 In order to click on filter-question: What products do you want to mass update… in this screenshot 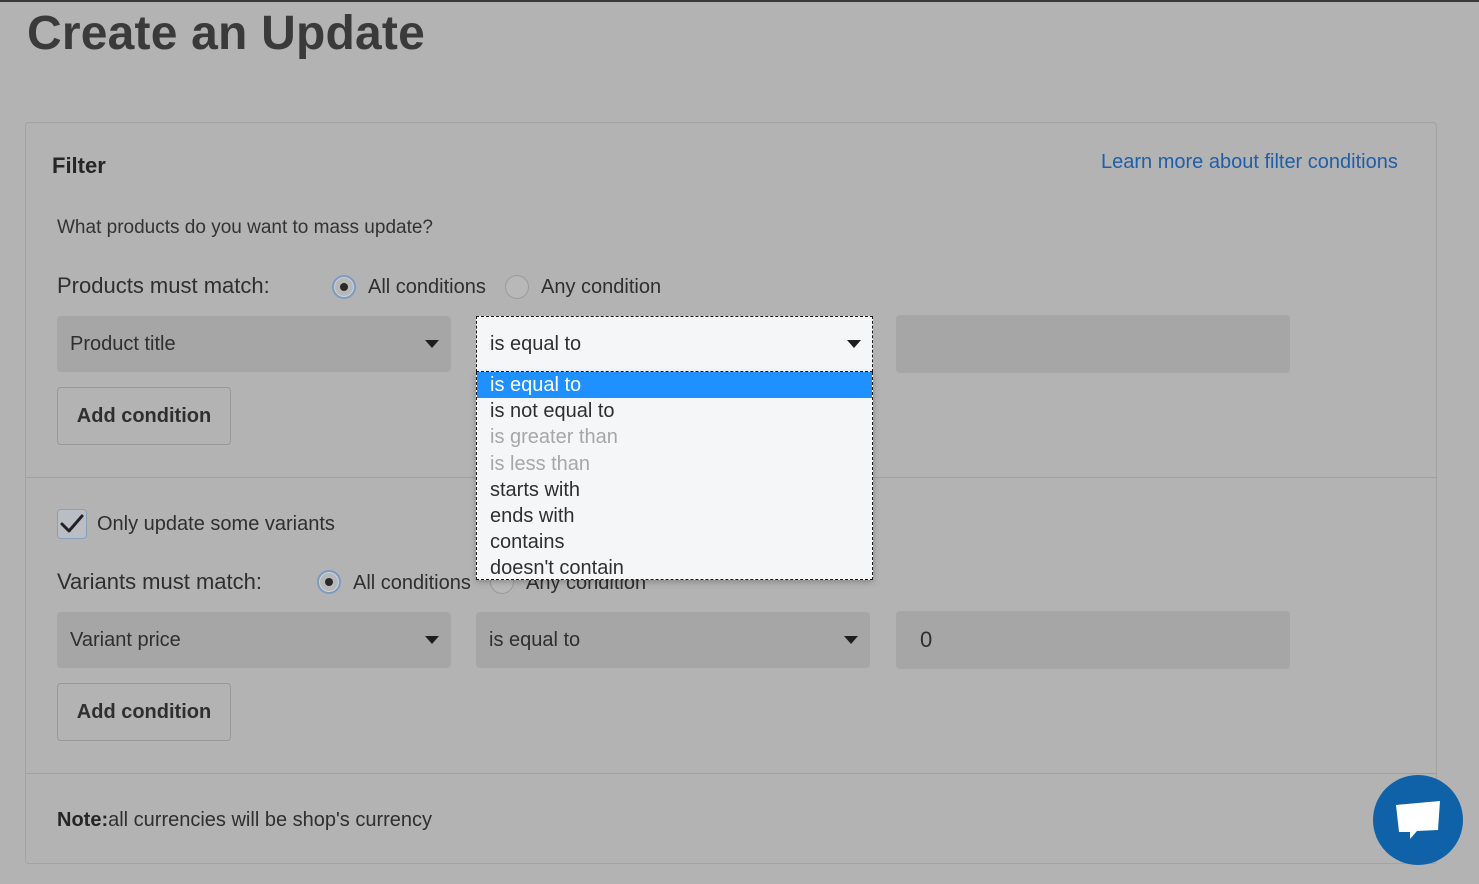, I will do `click(245, 227)`.